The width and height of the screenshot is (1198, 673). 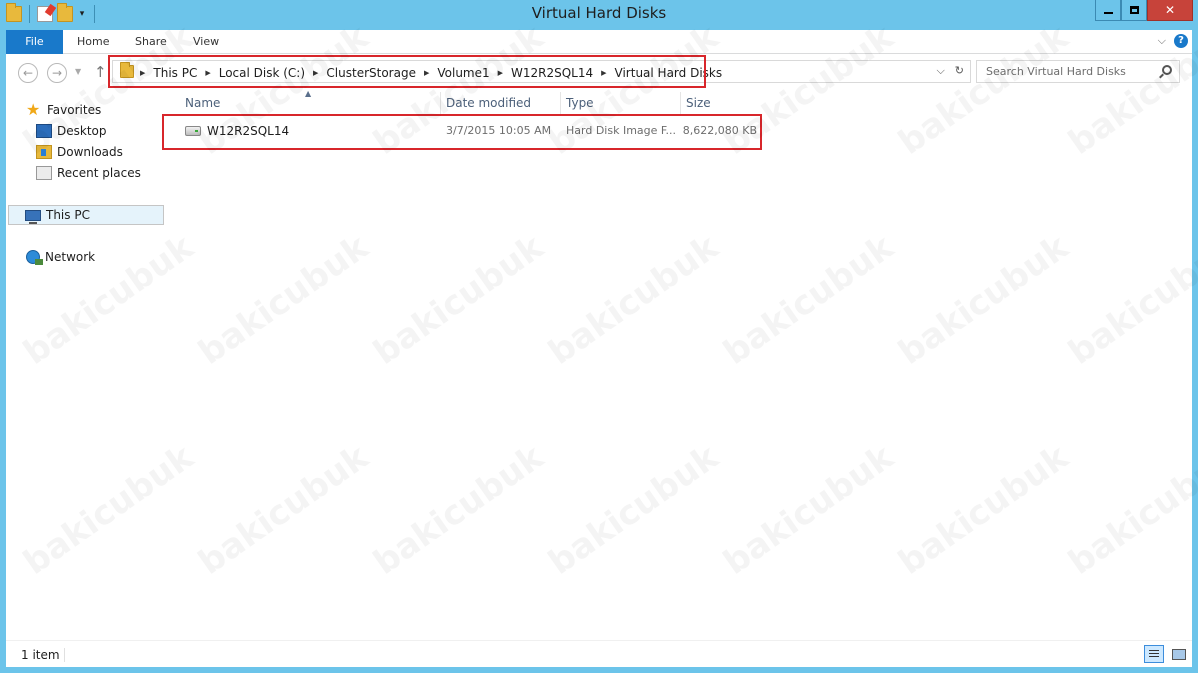 I want to click on close-button: ✕, so click(x=1170, y=10).